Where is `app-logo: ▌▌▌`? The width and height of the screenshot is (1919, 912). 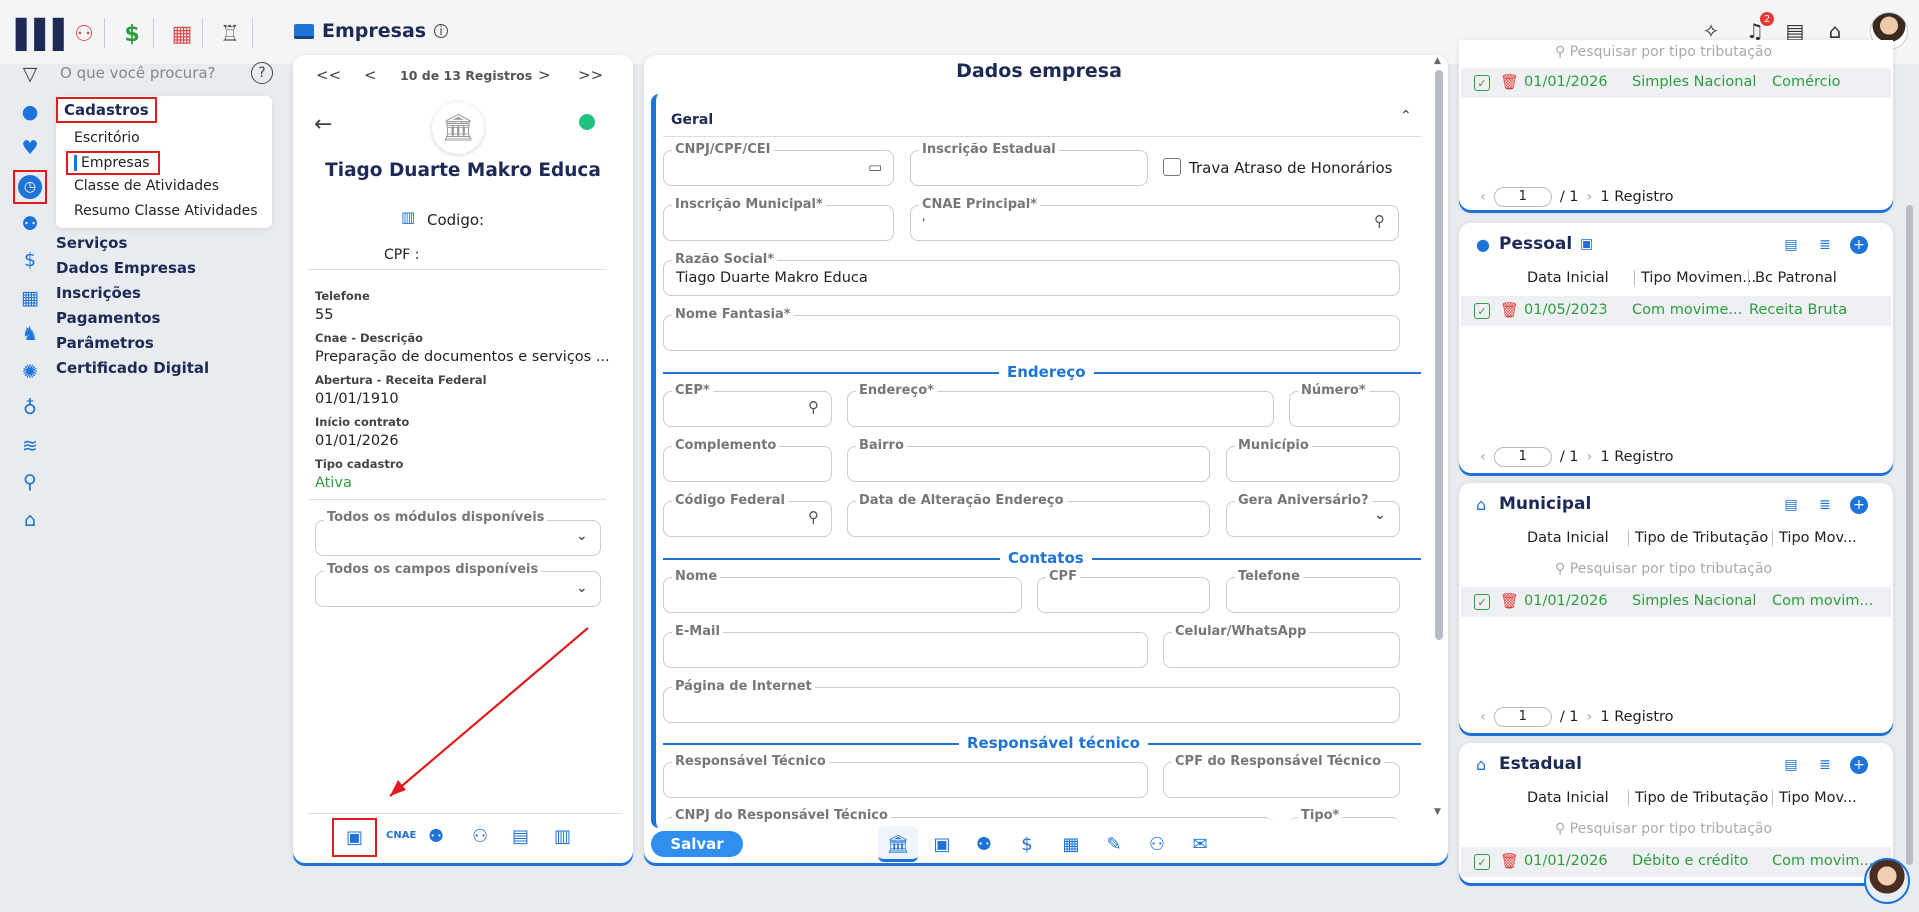 app-logo: ▌▌▌ is located at coordinates (45, 34).